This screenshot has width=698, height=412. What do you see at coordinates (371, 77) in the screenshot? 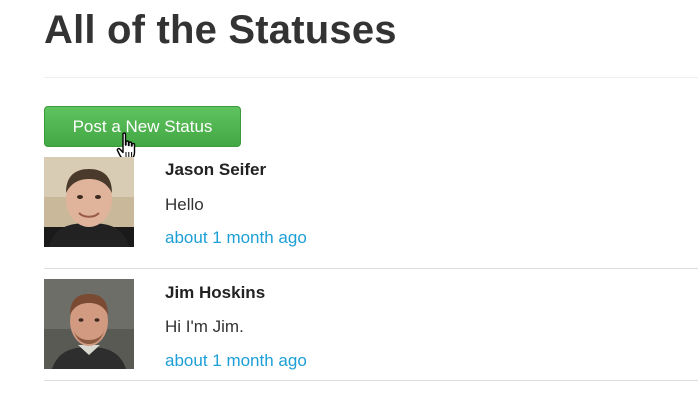
I see `title-divider` at bounding box center [371, 77].